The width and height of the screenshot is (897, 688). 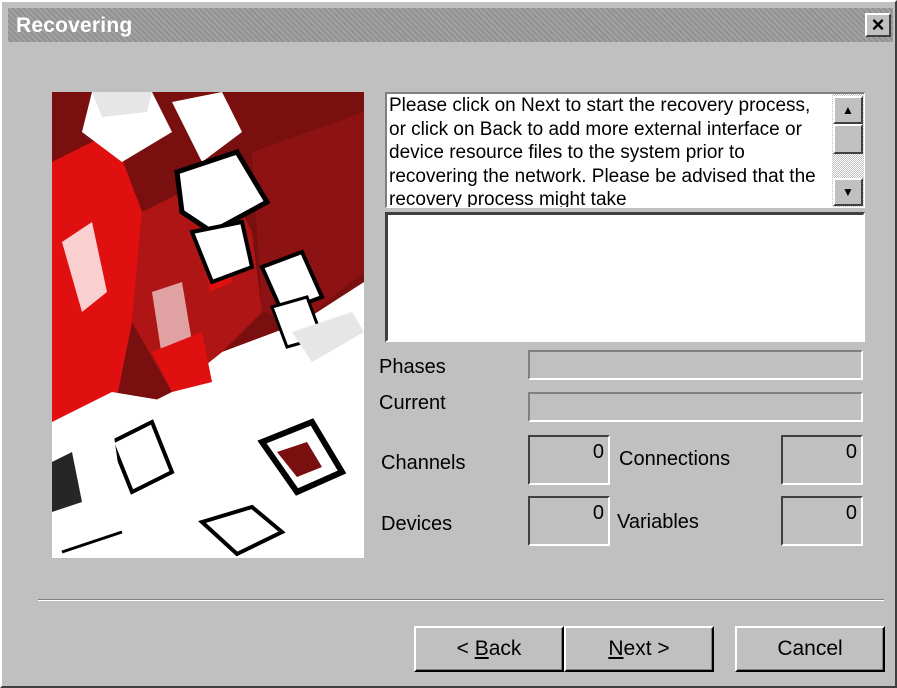 What do you see at coordinates (423, 463) in the screenshot?
I see `channels-label: Channels` at bounding box center [423, 463].